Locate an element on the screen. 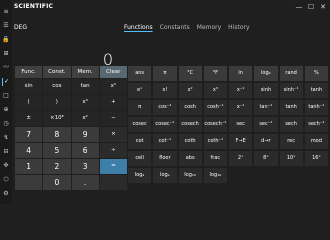 Image resolution: width=330 pixels, height=240 pixels. function-key: log₁₆ is located at coordinates (215, 175).